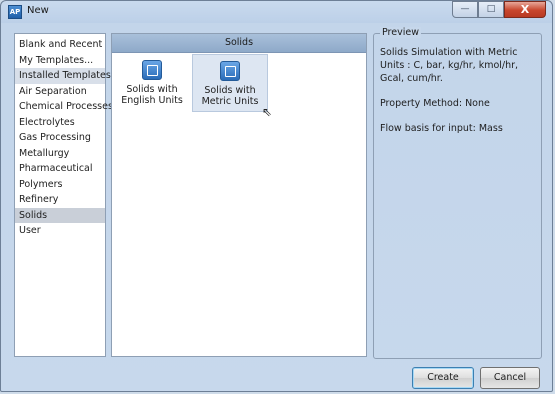 The height and width of the screenshot is (394, 555). I want to click on category-item: Installed Templates, so click(63, 76).